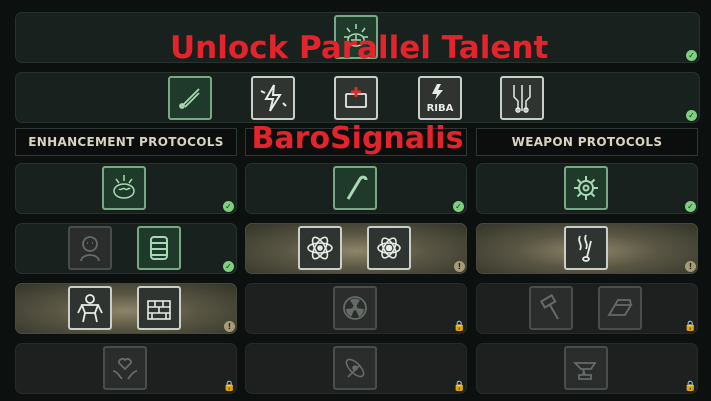 Image resolution: width=711 pixels, height=401 pixels. What do you see at coordinates (587, 308) in the screenshot?
I see `weapon-tier3-panel: 🔒` at bounding box center [587, 308].